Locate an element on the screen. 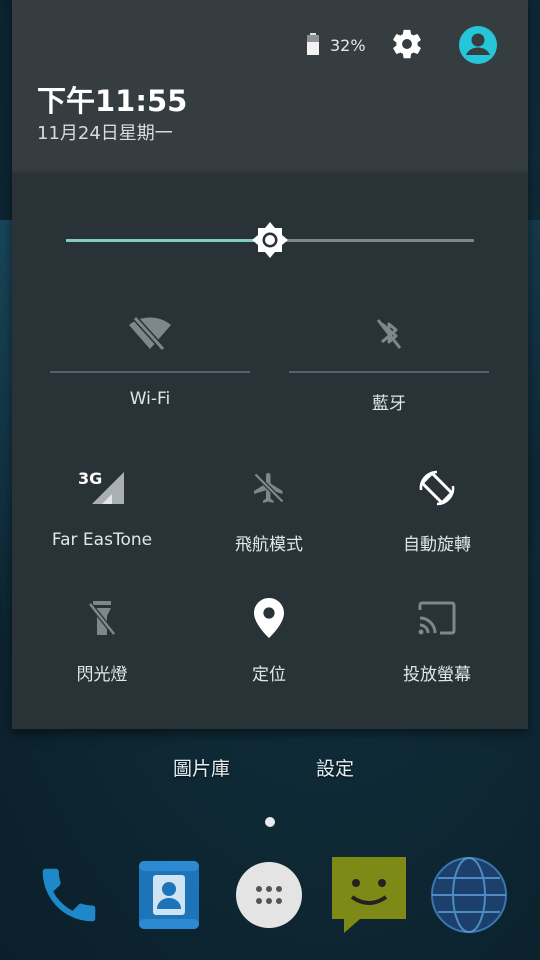 The height and width of the screenshot is (960, 540). app-drawer-icon is located at coordinates (269, 895).